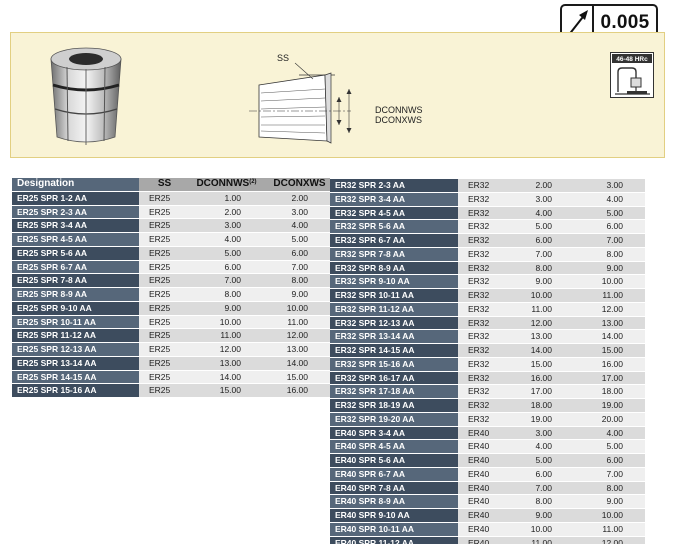  I want to click on table-row: ER32 SPR 5-6 AA ER32 5.00 6.00, so click(487, 226).